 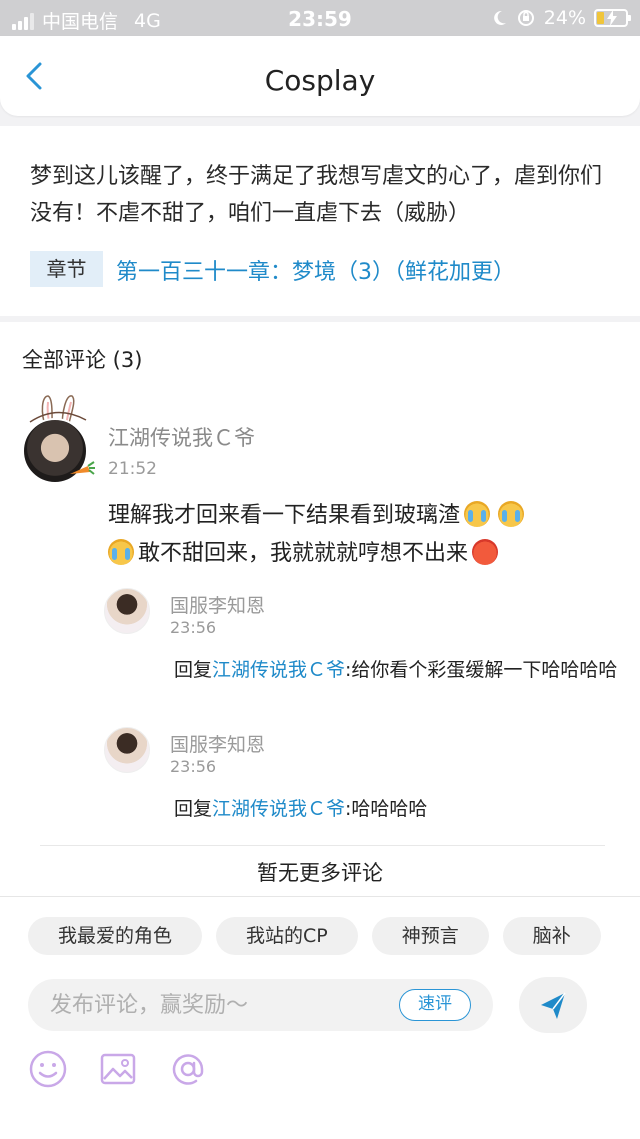 I want to click on moon-icon, so click(x=499, y=17).